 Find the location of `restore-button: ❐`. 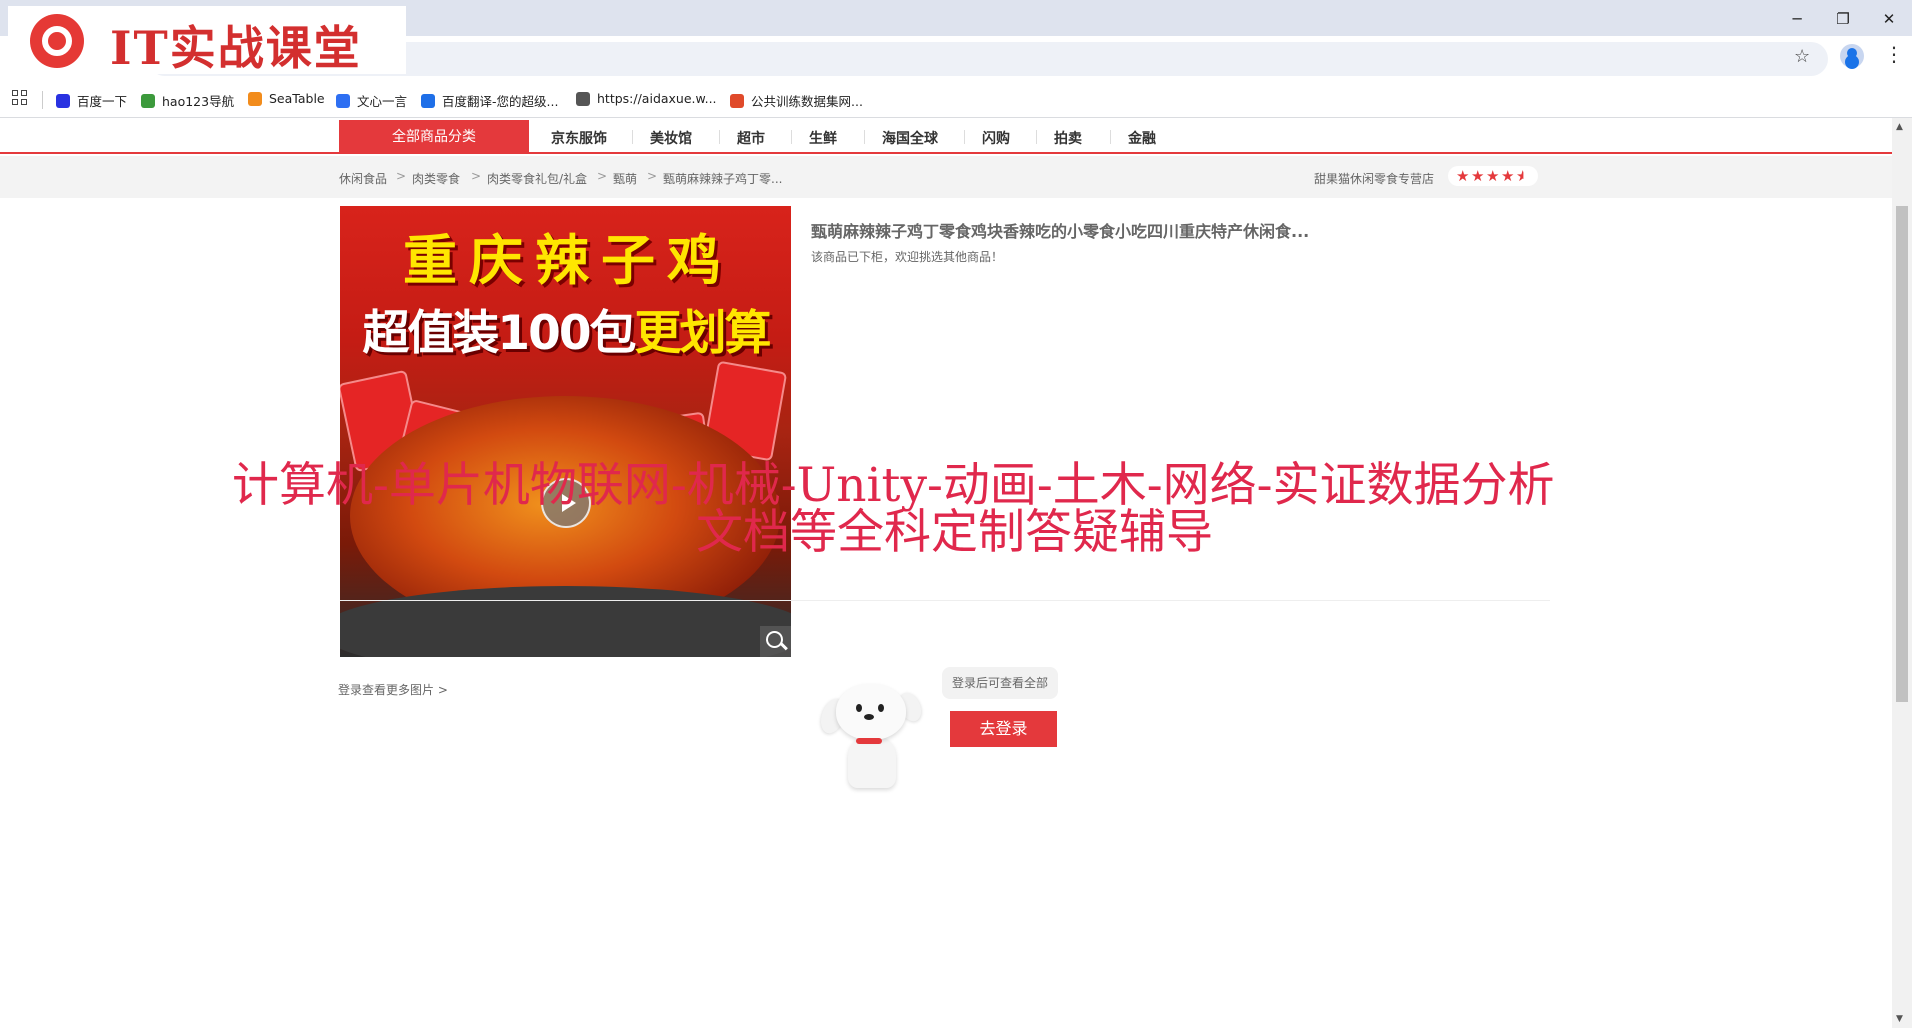

restore-button: ❐ is located at coordinates (1843, 19).